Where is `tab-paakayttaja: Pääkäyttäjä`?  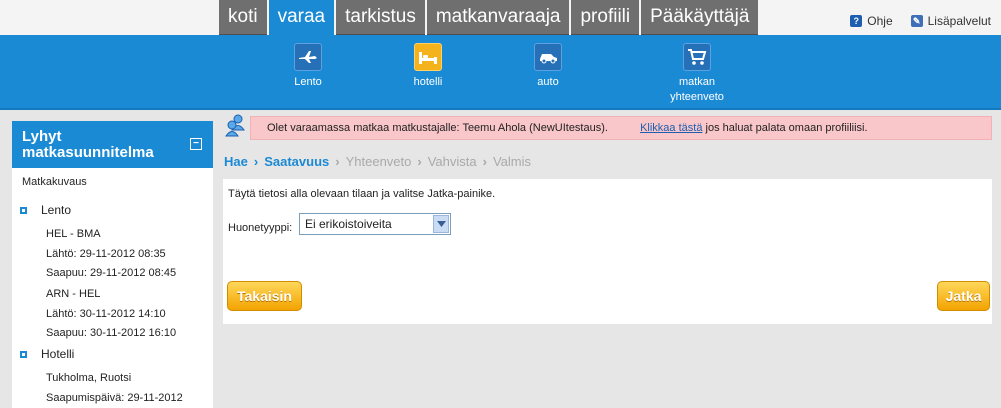 tab-paakayttaja: Pääkäyttäjä is located at coordinates (700, 17).